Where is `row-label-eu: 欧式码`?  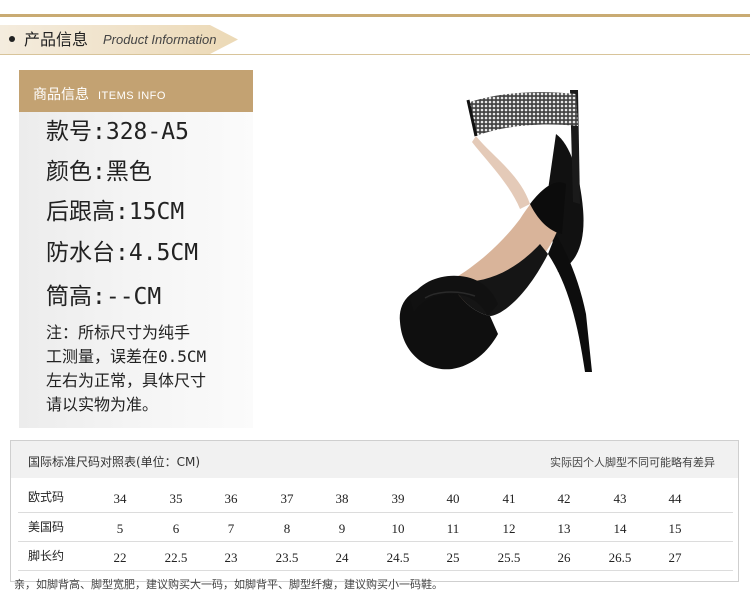 row-label-eu: 欧式码 is located at coordinates (46, 497).